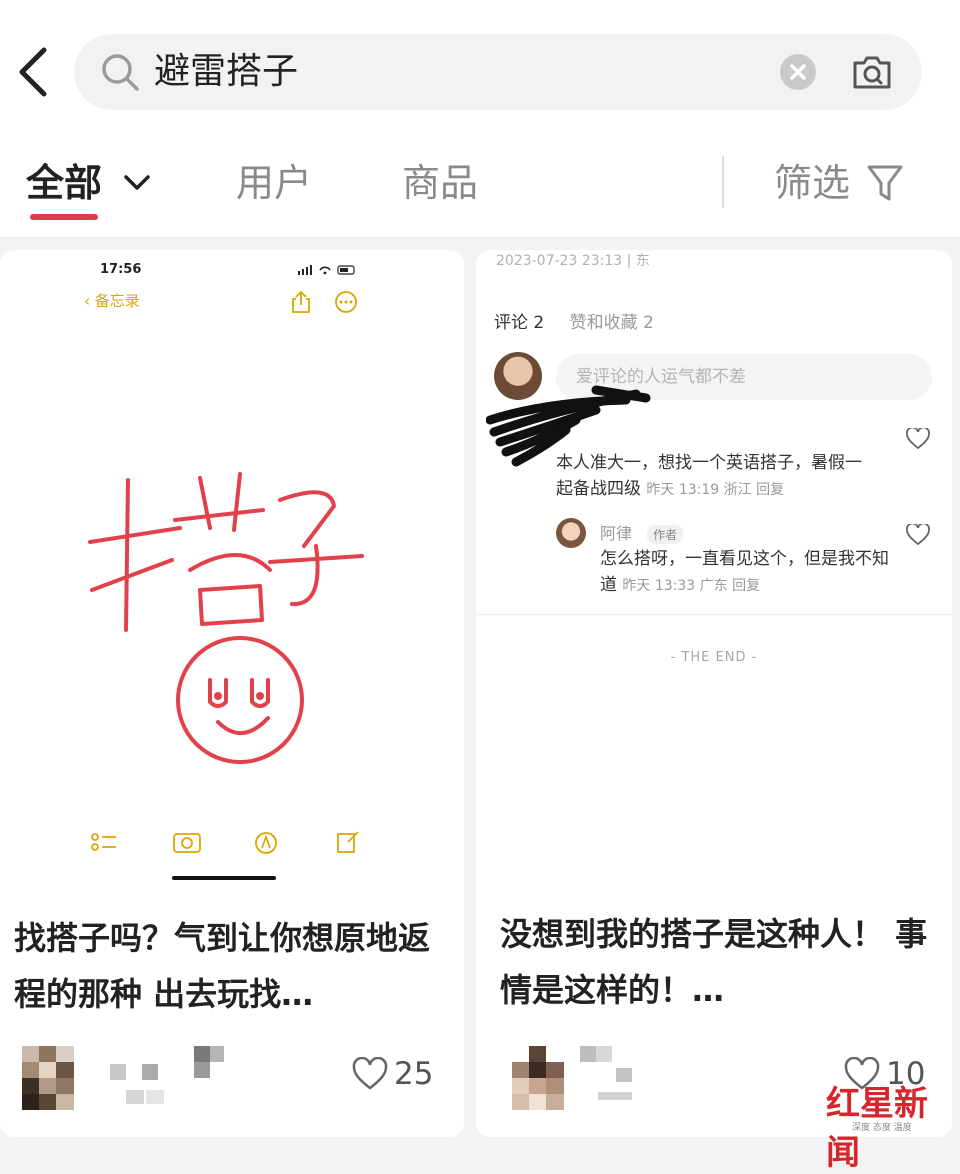  What do you see at coordinates (616, 533) in the screenshot?
I see `reply-author-name: 阿律` at bounding box center [616, 533].